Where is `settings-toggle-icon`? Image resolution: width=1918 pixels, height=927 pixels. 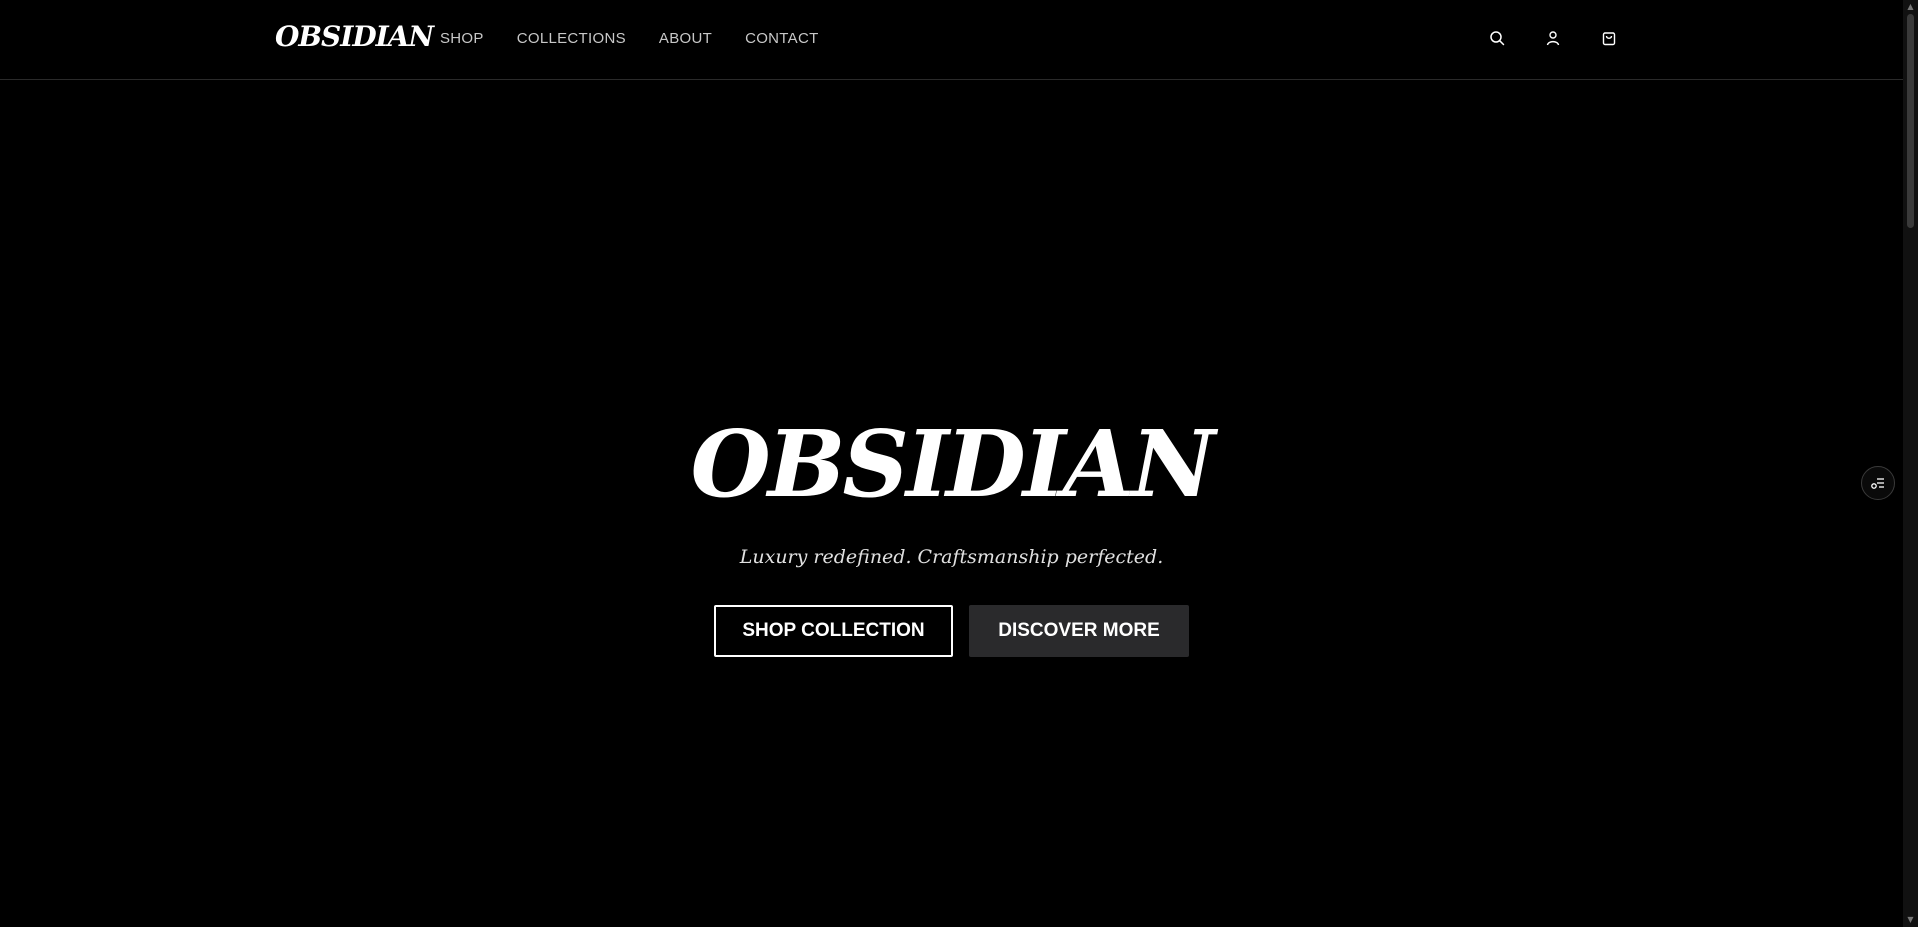 settings-toggle-icon is located at coordinates (1877, 483).